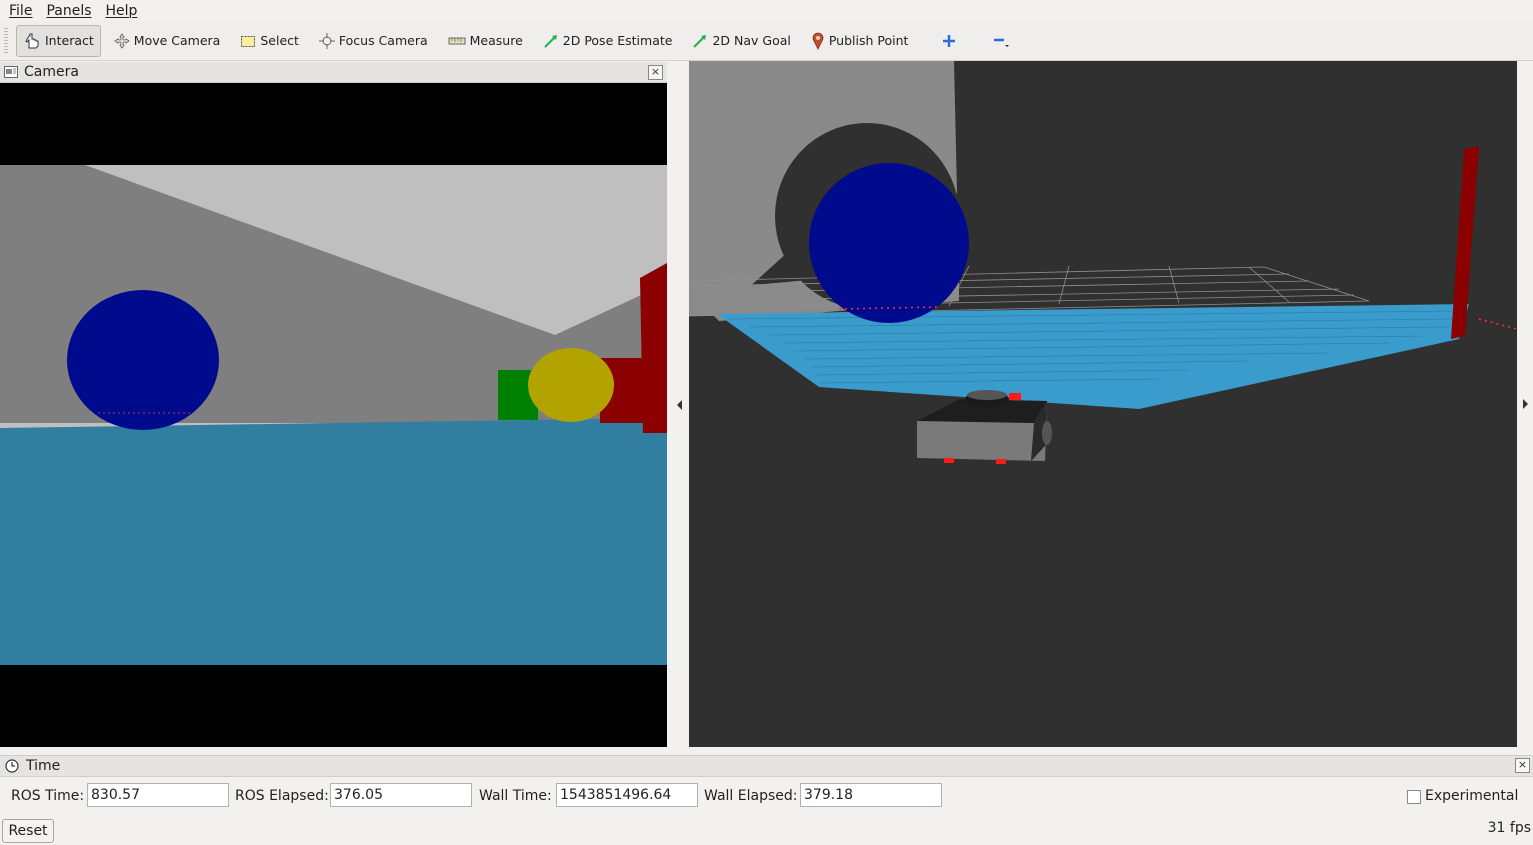  Describe the element at coordinates (28, 831) in the screenshot. I see `reset-button: Reset` at that location.